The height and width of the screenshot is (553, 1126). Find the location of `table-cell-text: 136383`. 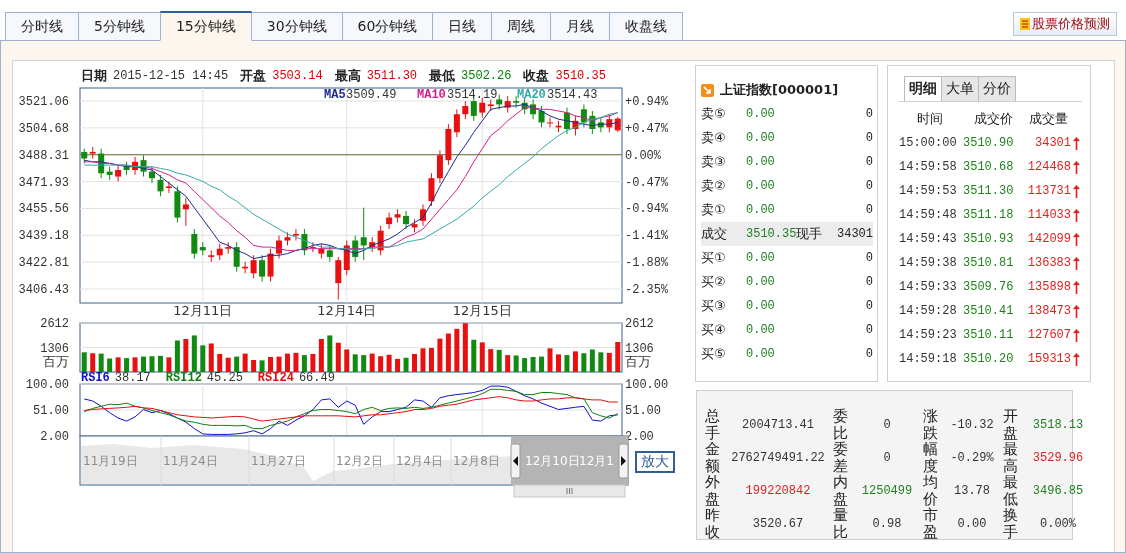

table-cell-text: 136383 is located at coordinates (1048, 263).